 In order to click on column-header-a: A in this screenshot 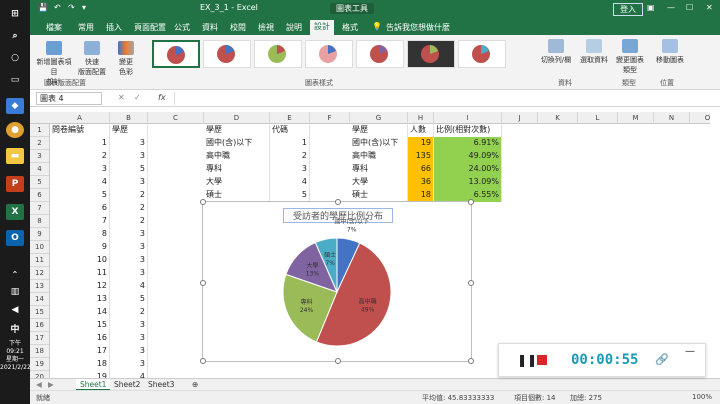, I will do `click(80, 118)`.